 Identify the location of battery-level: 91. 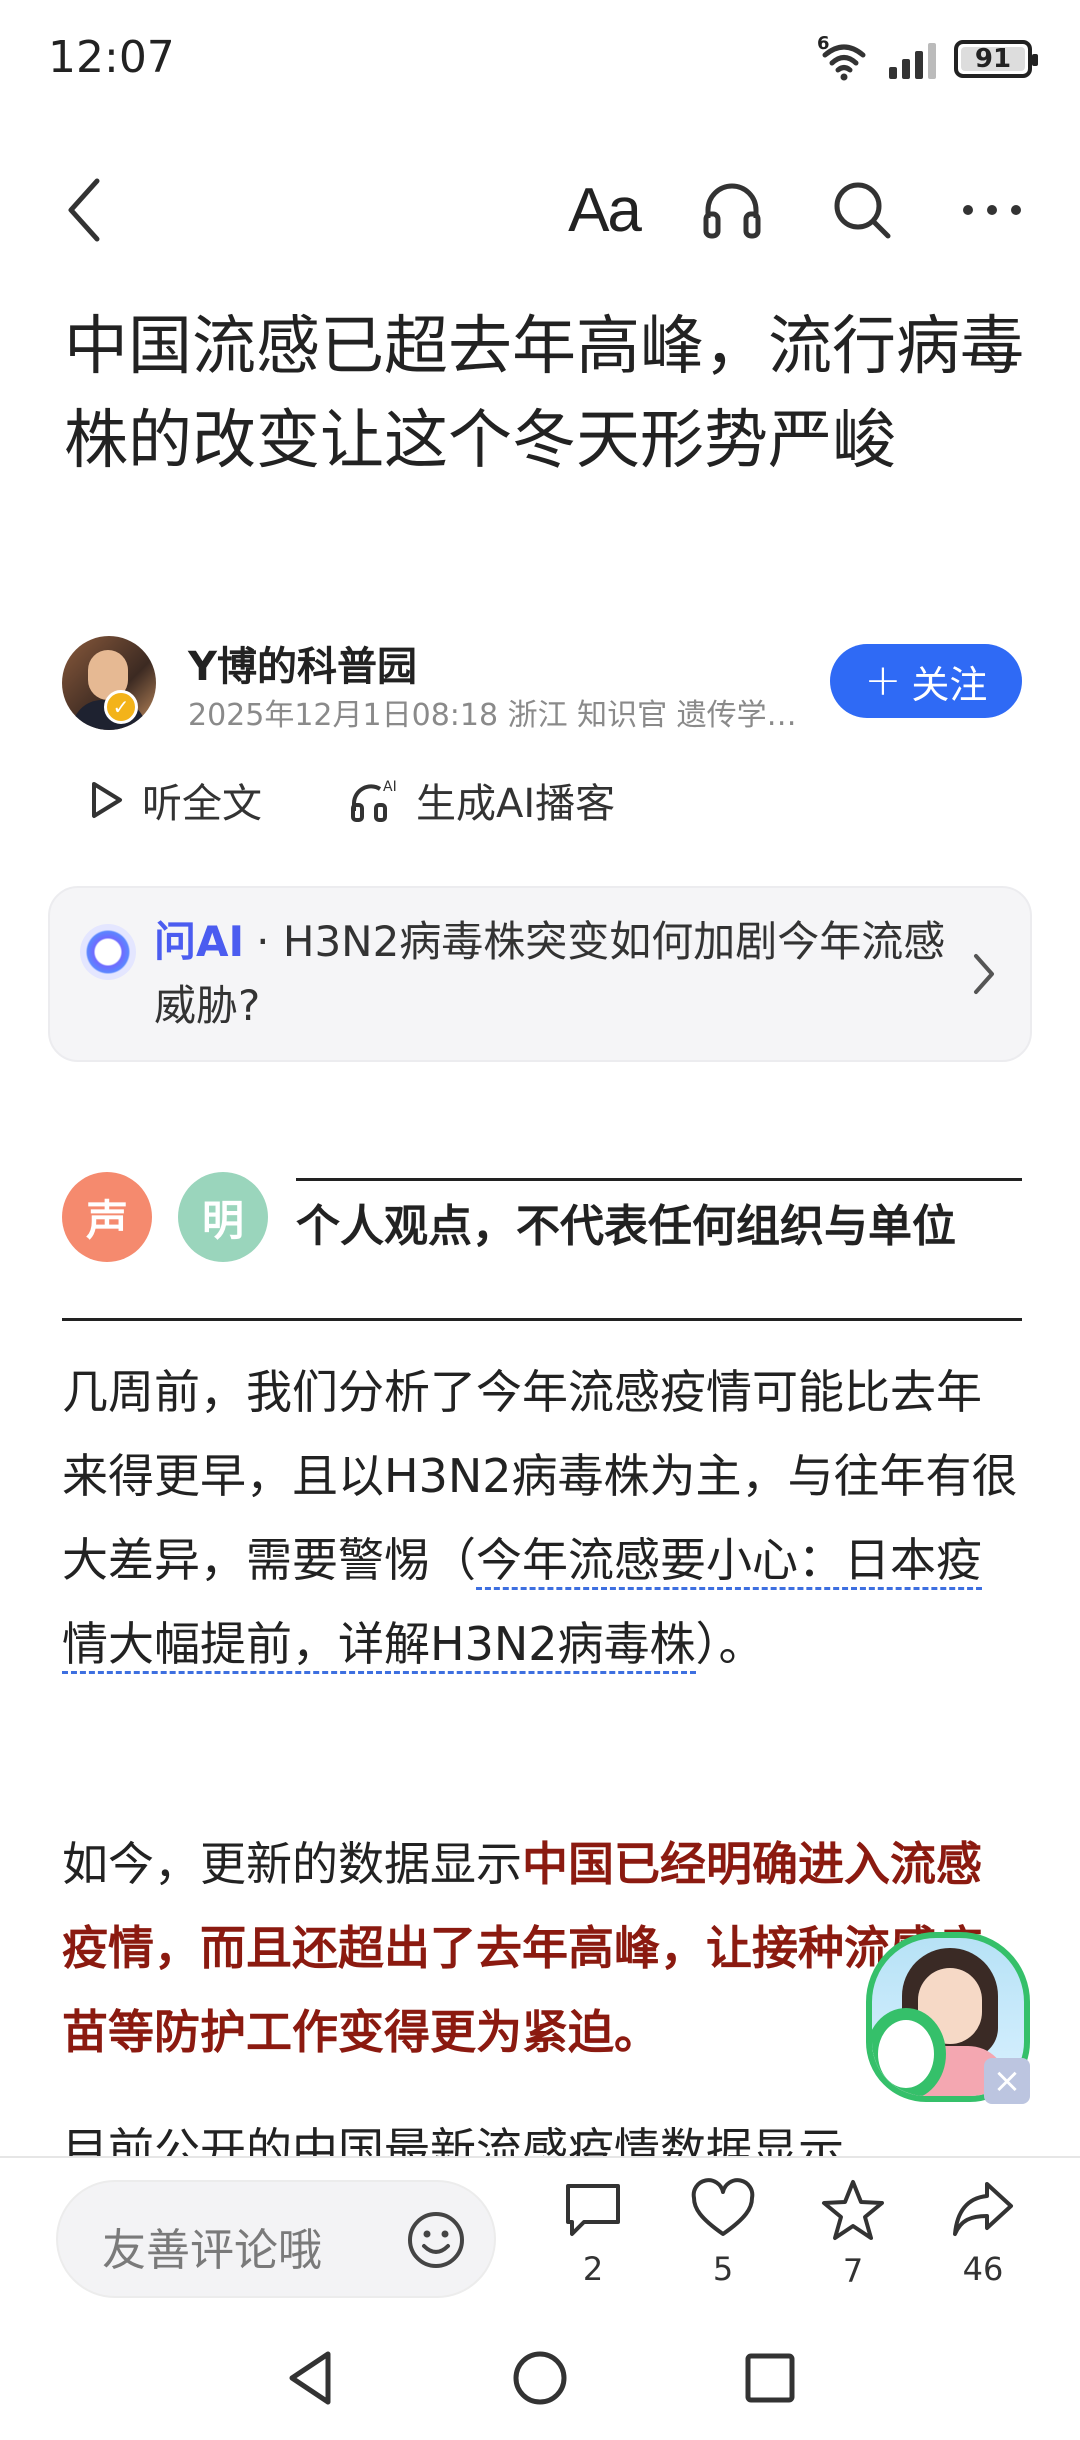
(993, 59).